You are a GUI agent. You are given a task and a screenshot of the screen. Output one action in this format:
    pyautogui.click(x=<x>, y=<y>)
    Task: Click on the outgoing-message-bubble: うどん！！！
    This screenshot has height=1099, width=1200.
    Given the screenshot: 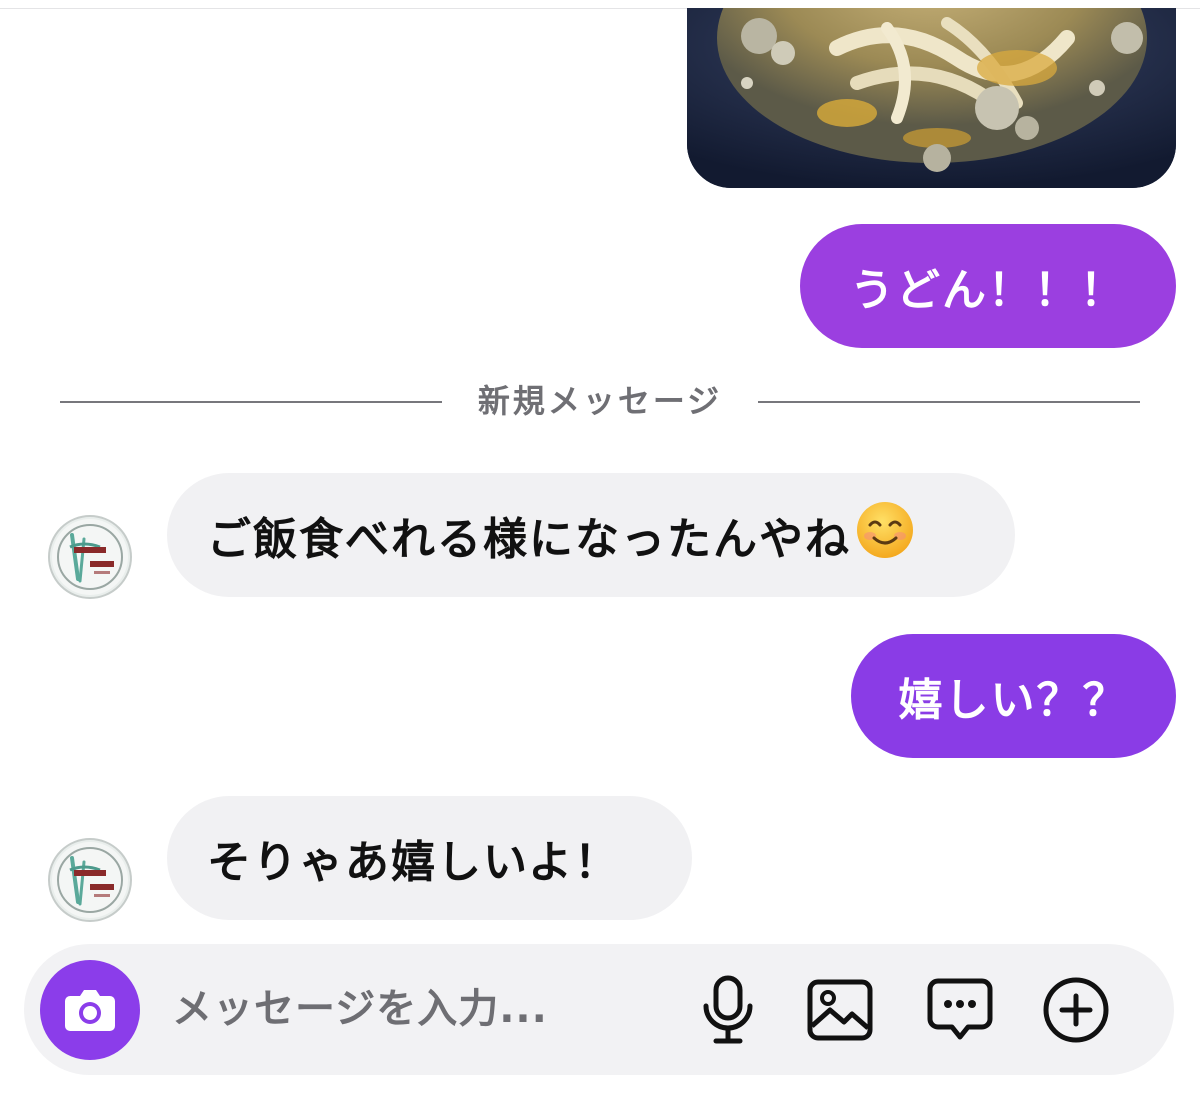 What is the action you would take?
    pyautogui.click(x=988, y=286)
    